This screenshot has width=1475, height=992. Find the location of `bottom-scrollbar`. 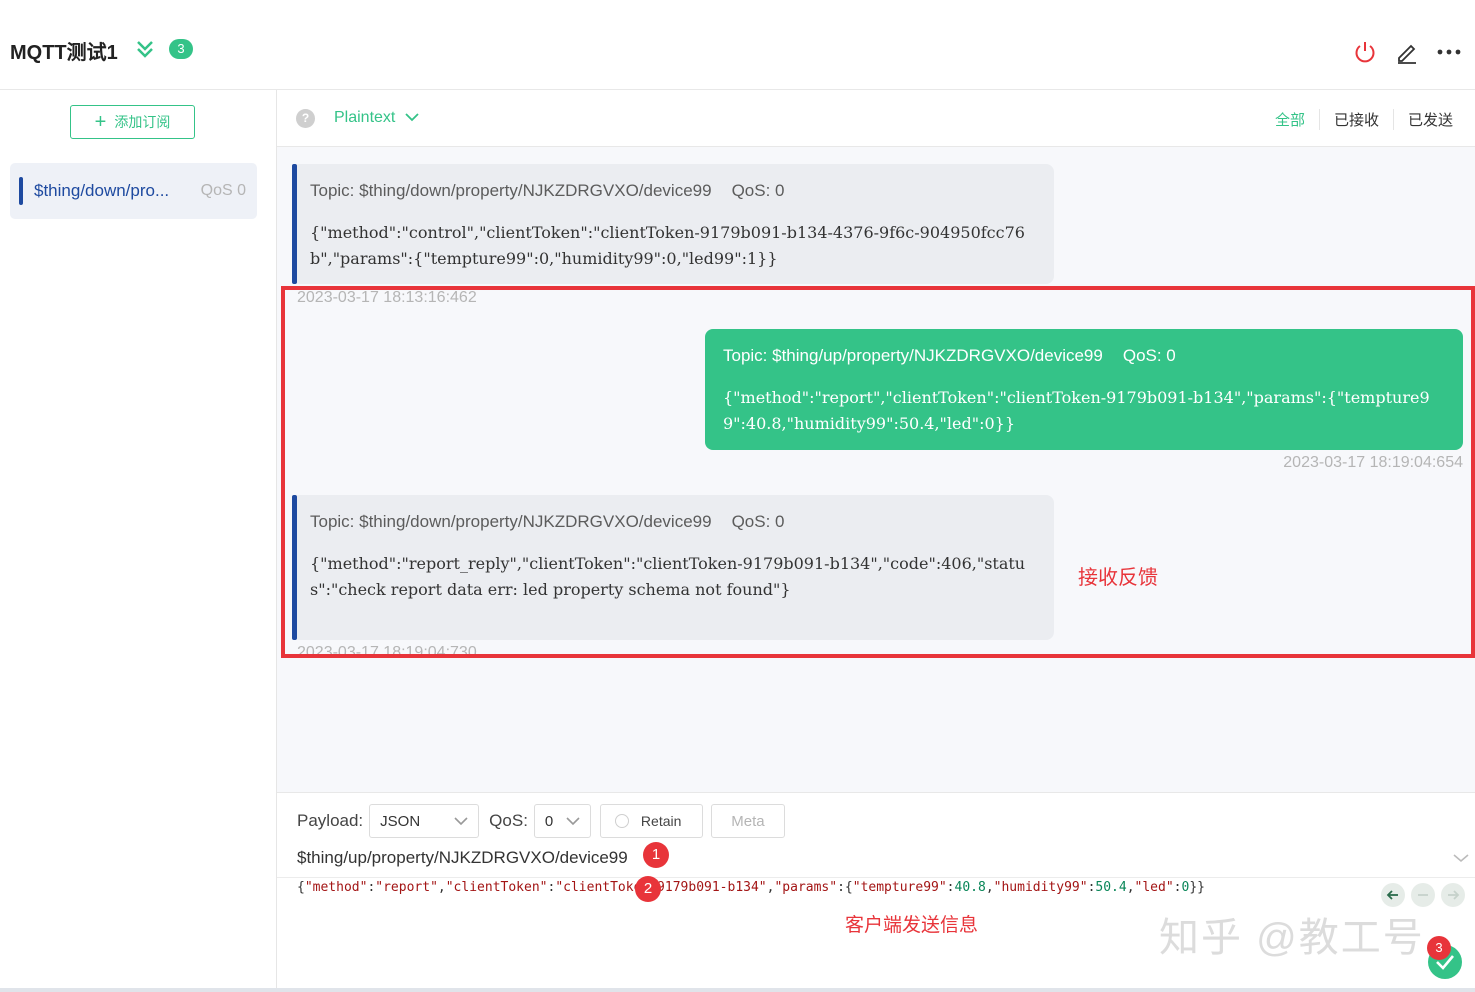

bottom-scrollbar is located at coordinates (737, 990).